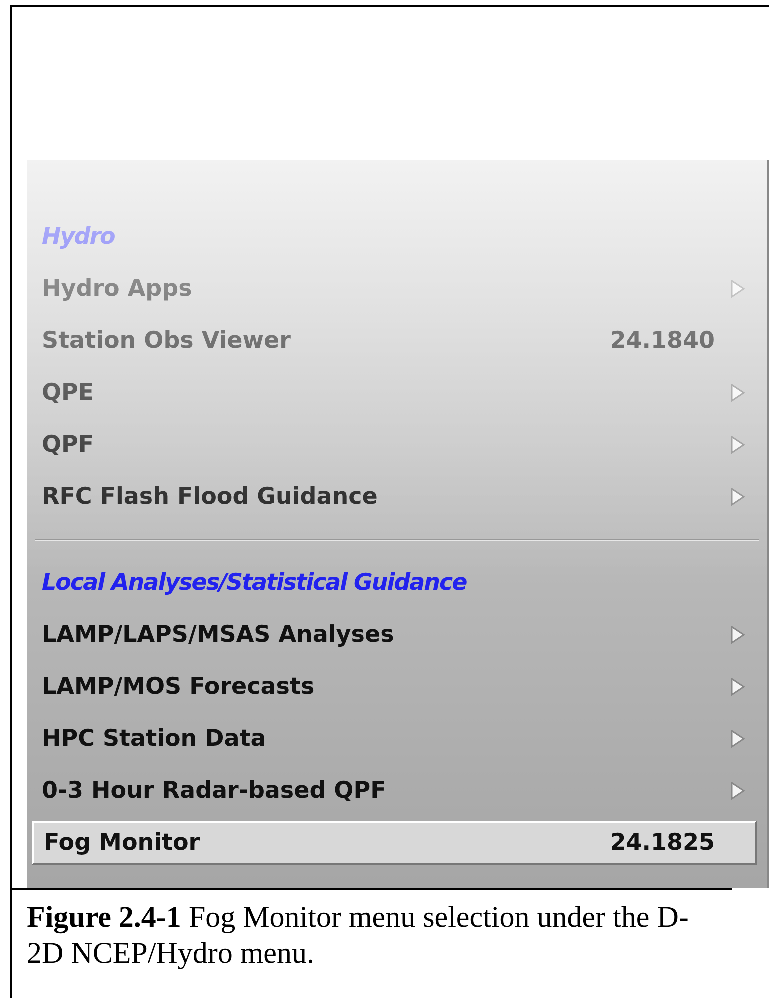 The image size is (769, 998). What do you see at coordinates (254, 583) in the screenshot?
I see `menu-section-header: Local Analyses/Statistical Guidance` at bounding box center [254, 583].